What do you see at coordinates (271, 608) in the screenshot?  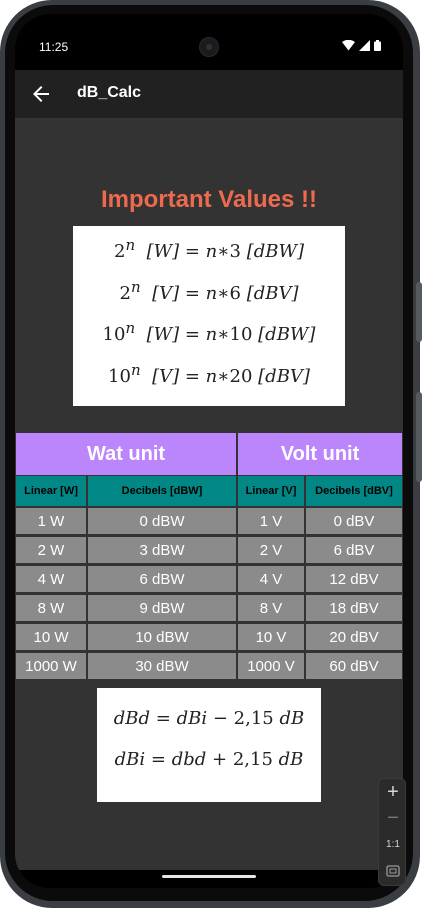 I see `table-cell: 8 V` at bounding box center [271, 608].